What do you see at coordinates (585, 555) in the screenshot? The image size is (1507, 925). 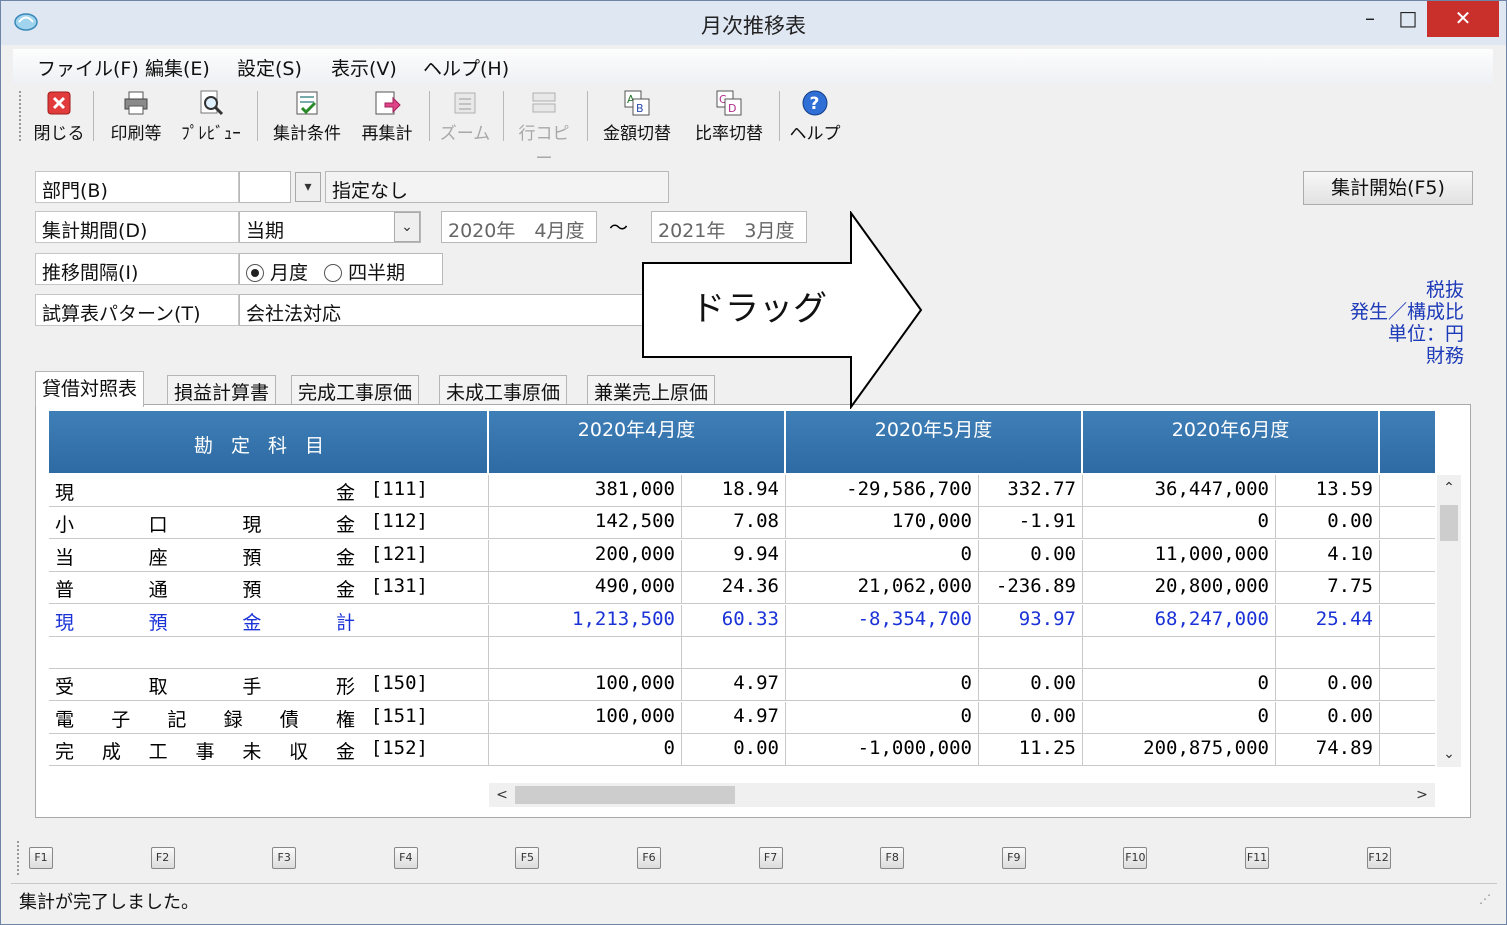 I see `amount-cell: 200,000` at bounding box center [585, 555].